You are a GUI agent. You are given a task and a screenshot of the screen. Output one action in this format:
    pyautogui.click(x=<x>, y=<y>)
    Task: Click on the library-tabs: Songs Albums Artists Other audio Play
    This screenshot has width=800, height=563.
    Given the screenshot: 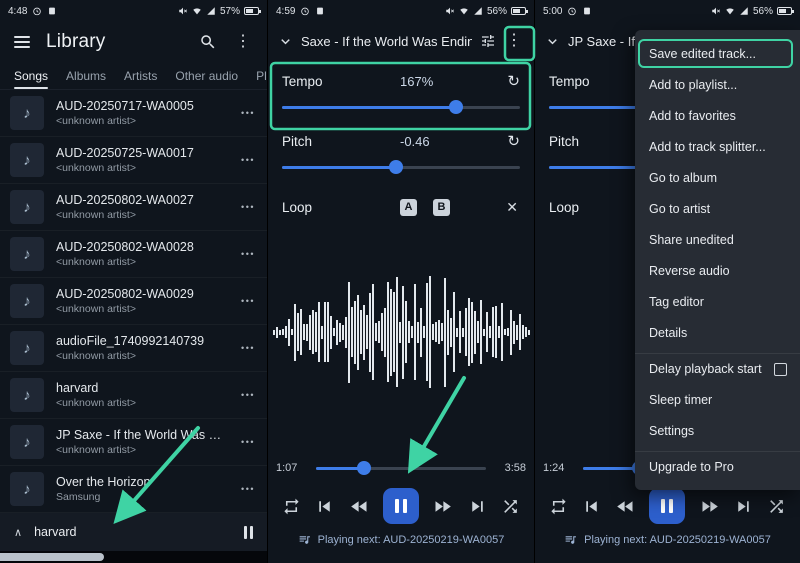 What is the action you would take?
    pyautogui.click(x=133, y=76)
    